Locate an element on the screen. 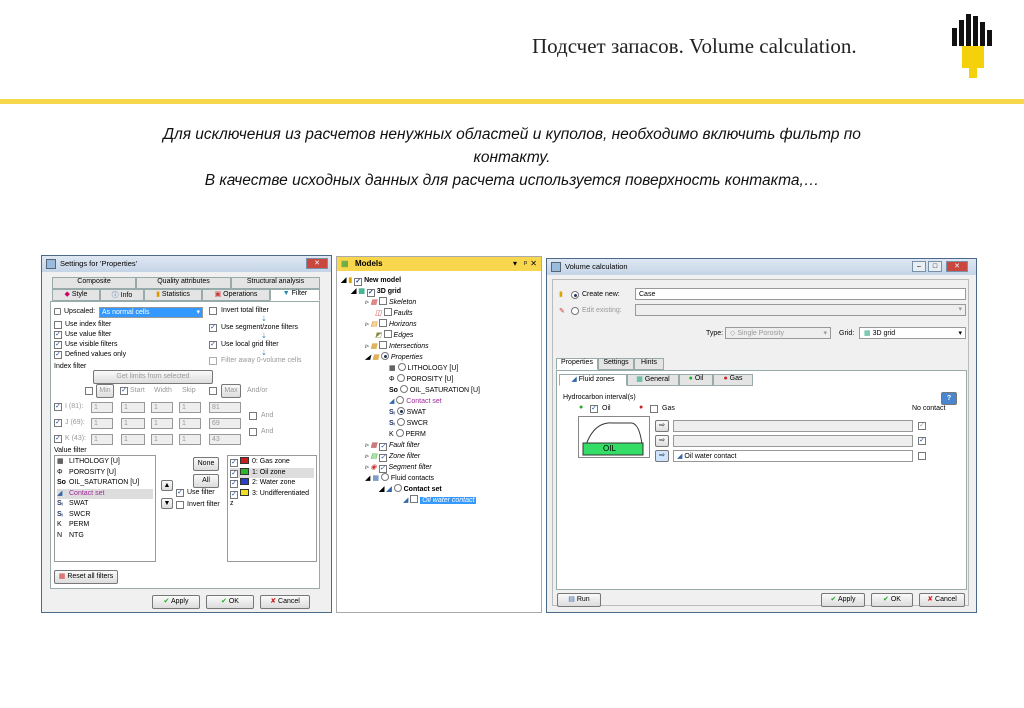 Image resolution: width=1024 pixels, height=708 pixels. row-j-max: 69 is located at coordinates (225, 423).